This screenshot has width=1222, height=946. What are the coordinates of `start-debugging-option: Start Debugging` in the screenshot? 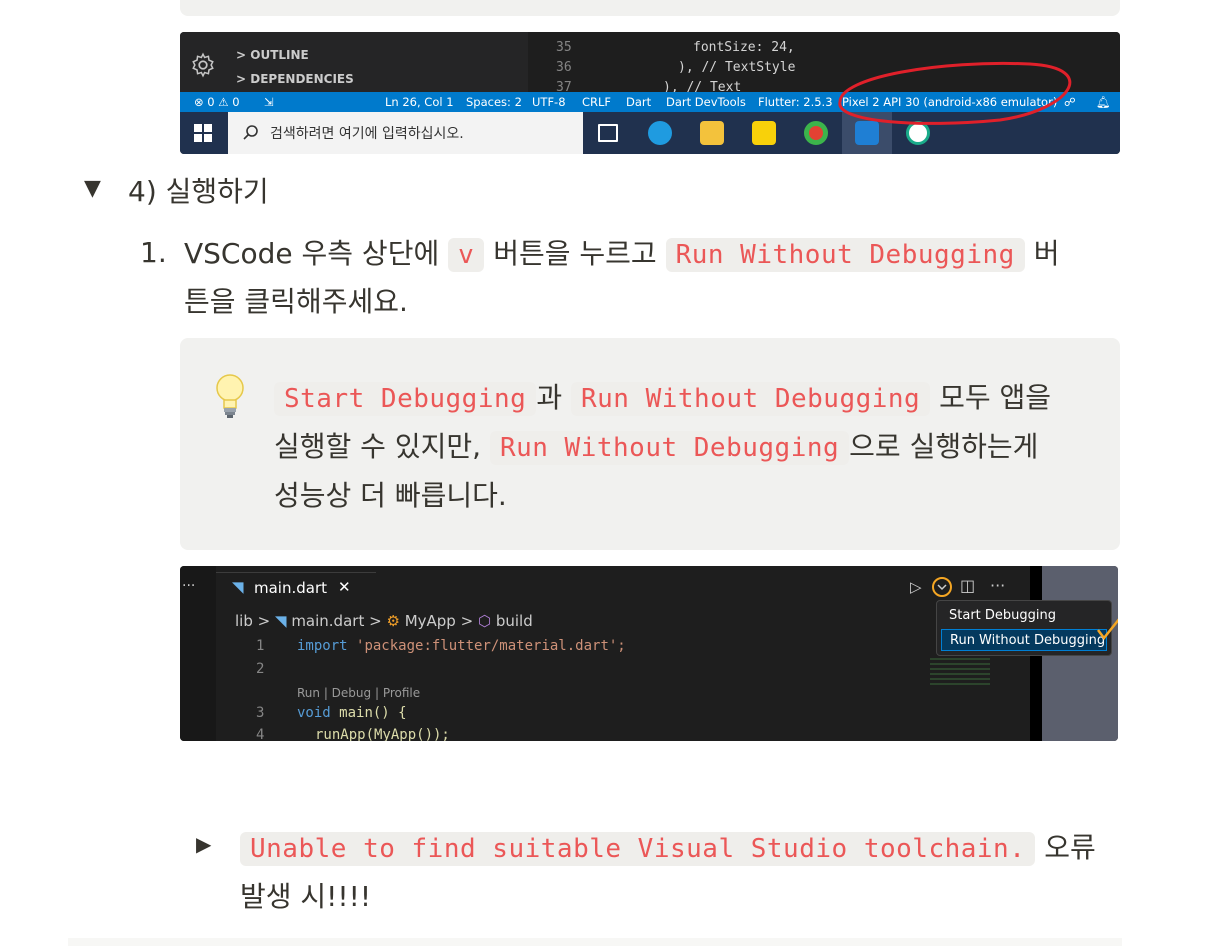 It's located at (1024, 616).